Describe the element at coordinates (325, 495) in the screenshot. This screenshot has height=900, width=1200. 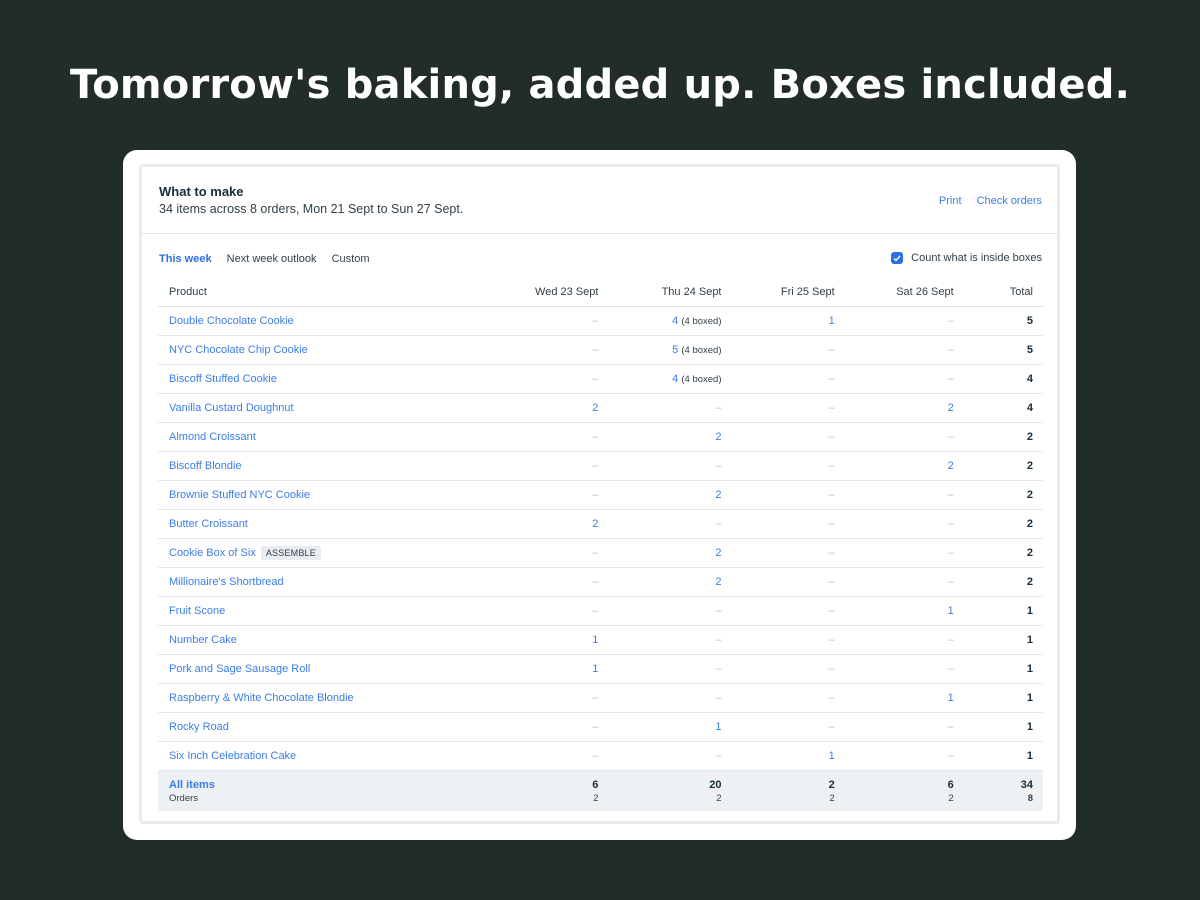
I see `product-cell: Brownie Stuffed NYC Cookie` at that location.